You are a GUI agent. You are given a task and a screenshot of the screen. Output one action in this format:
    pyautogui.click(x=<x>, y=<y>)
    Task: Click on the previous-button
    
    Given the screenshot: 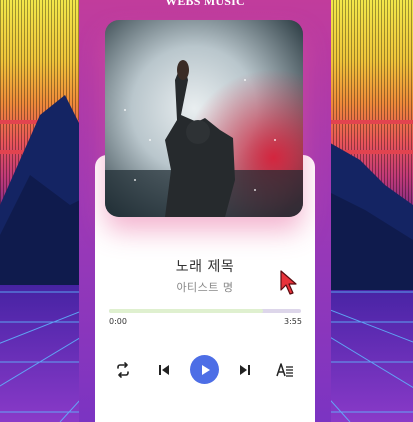 What is the action you would take?
    pyautogui.click(x=164, y=370)
    